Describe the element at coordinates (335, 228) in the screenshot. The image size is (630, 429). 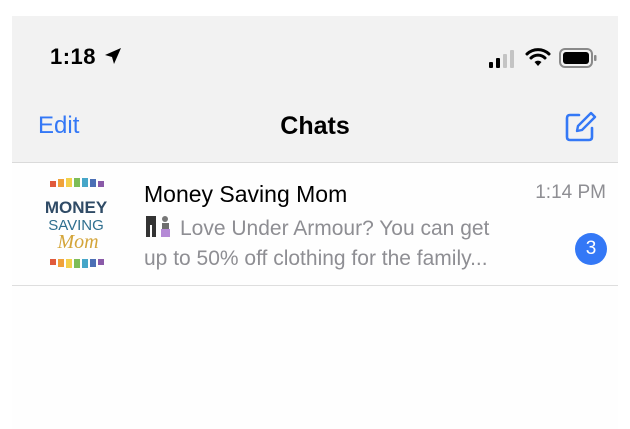
I see `preview-text-line-1: Love Under Armour? You can get` at that location.